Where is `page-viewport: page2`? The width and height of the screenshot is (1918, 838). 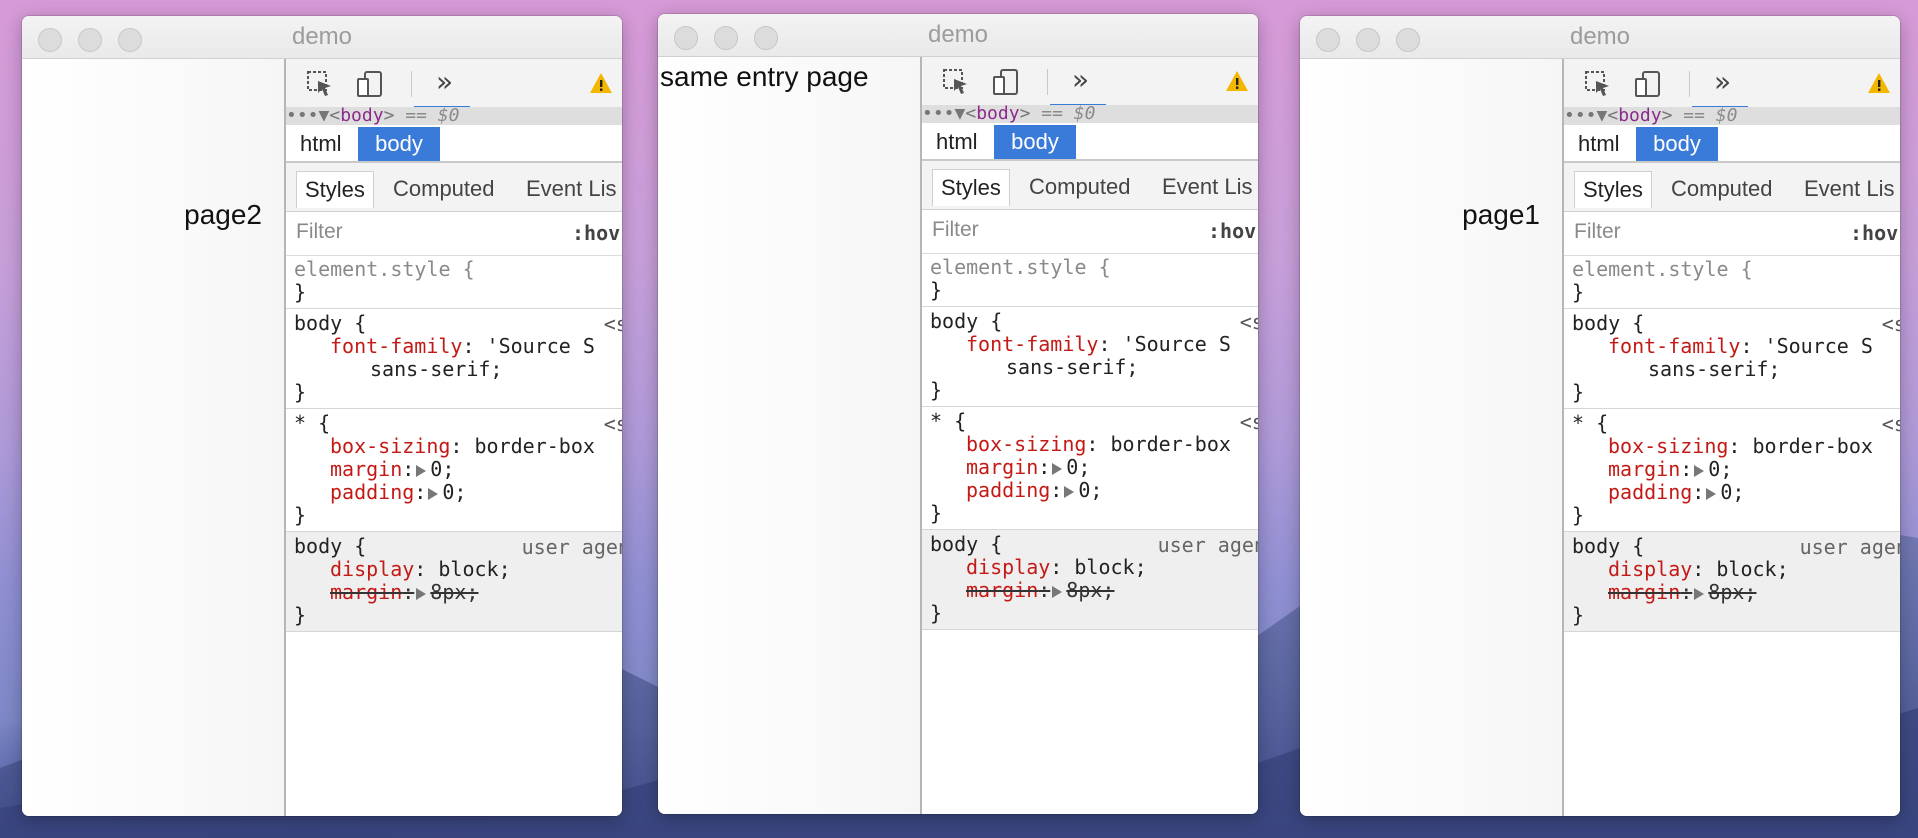
page-viewport: page2 is located at coordinates (154, 437).